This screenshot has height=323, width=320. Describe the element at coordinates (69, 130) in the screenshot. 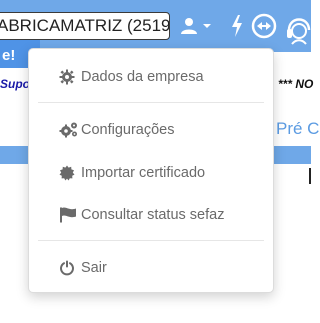

I see `gears-icon` at that location.